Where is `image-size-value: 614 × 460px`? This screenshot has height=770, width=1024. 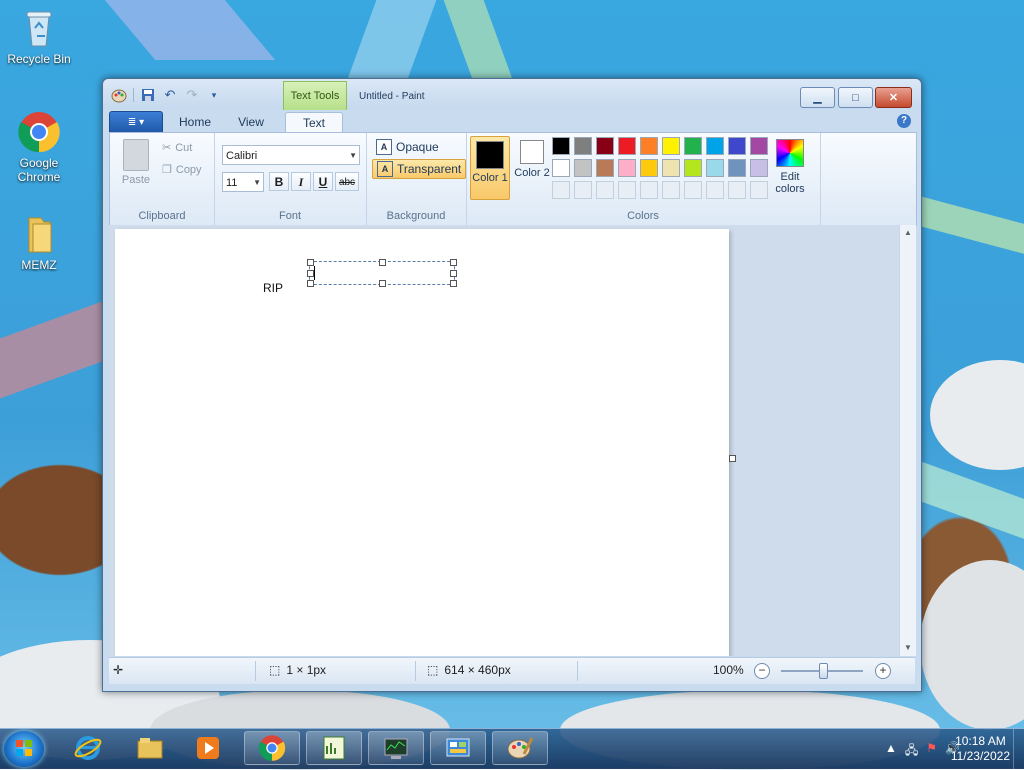
image-size-value: 614 × 460px is located at coordinates (477, 670).